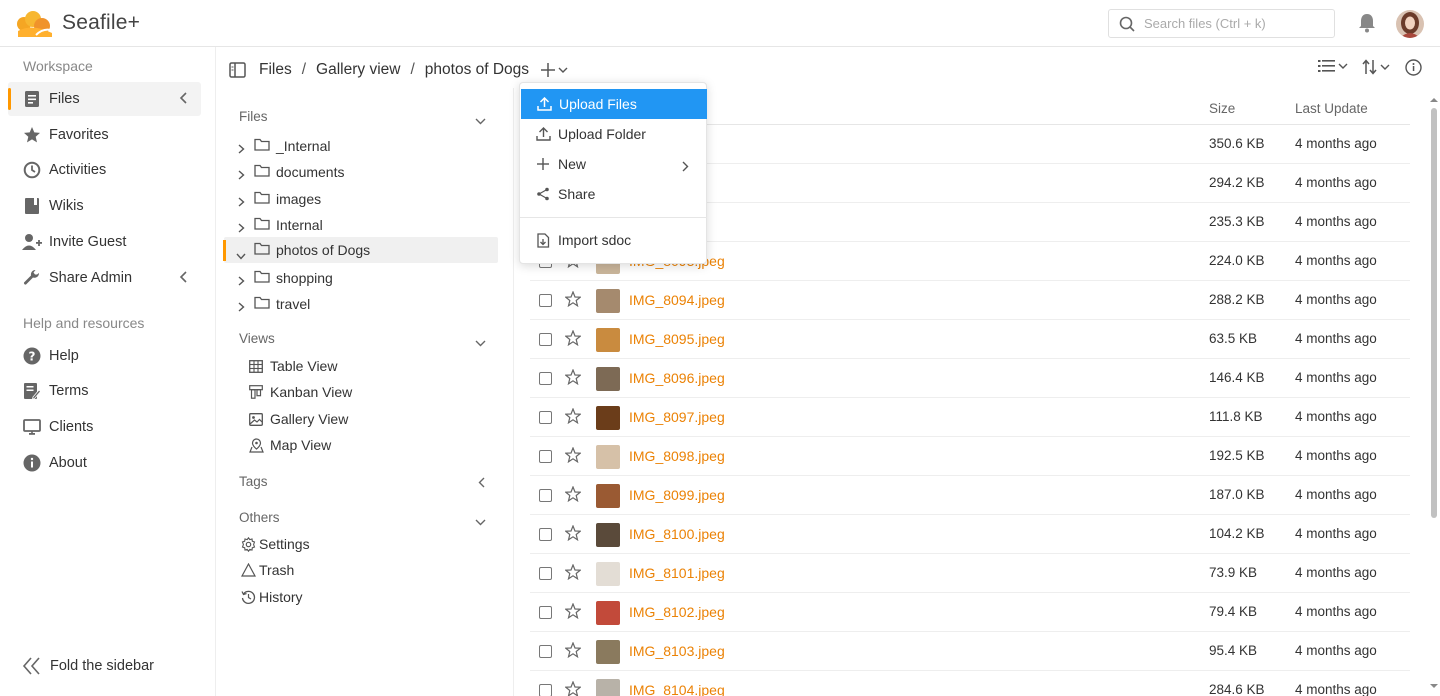  I want to click on add-menu-button, so click(554, 70).